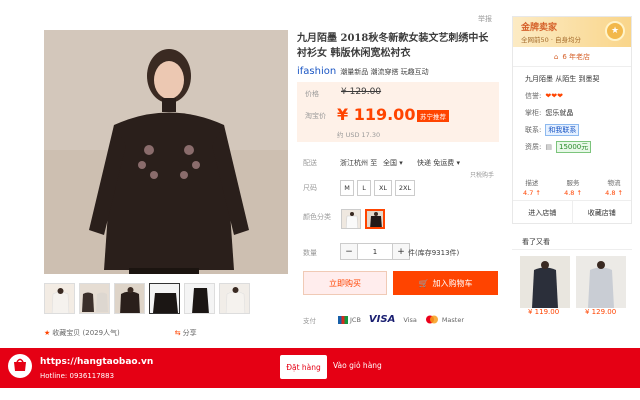 Image resolution: width=640 pixels, height=400 pixels. What do you see at coordinates (533, 130) in the screenshot?
I see `contact-label: 联系:` at bounding box center [533, 130].